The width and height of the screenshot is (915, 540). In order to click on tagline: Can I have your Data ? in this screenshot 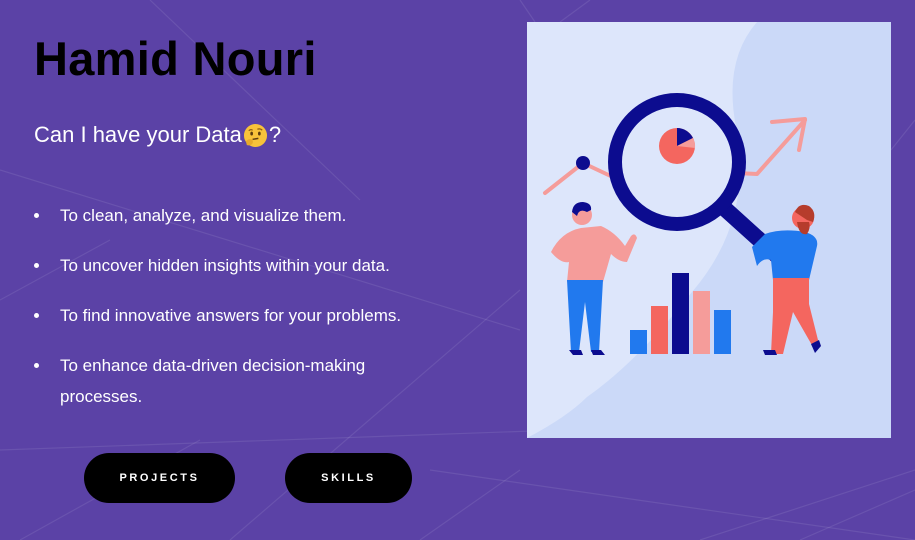, I will do `click(157, 135)`.